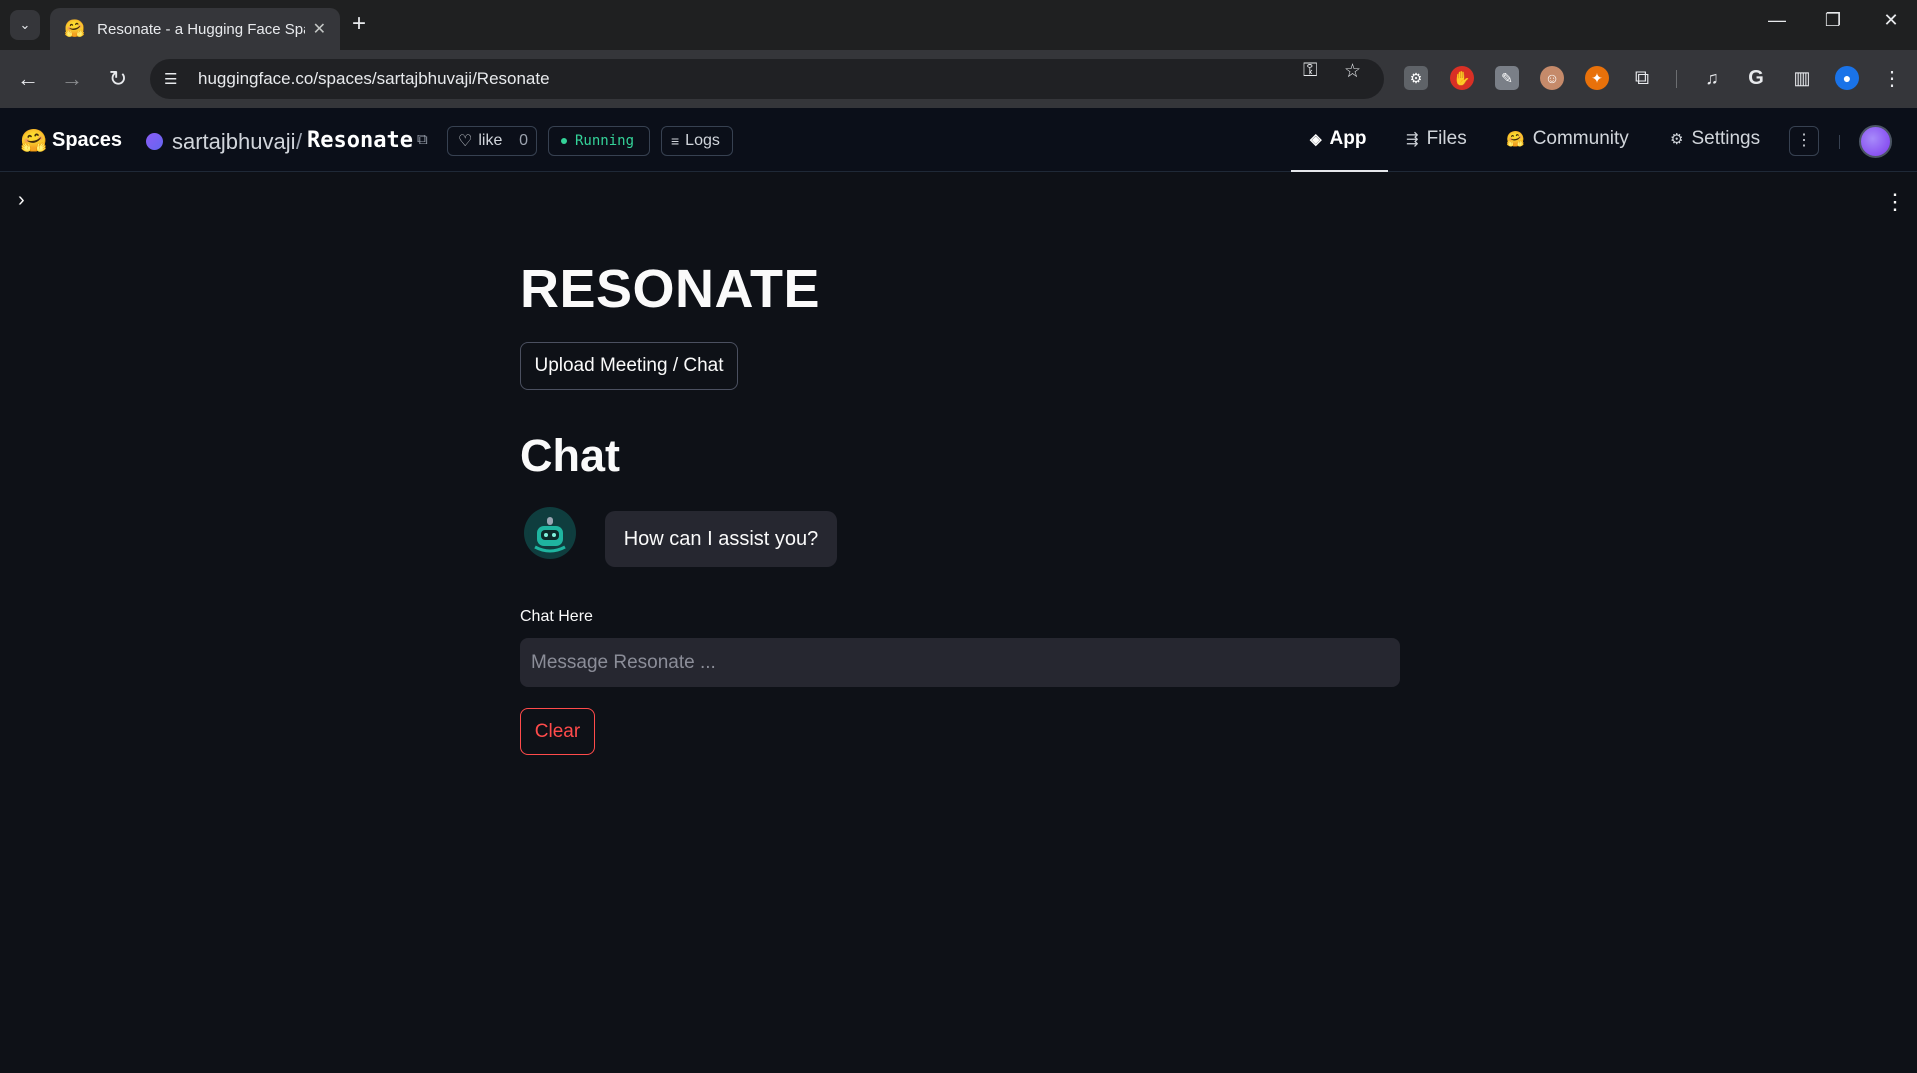 This screenshot has height=1073, width=1917. I want to click on tab-community: 🤗 Community, so click(1567, 139).